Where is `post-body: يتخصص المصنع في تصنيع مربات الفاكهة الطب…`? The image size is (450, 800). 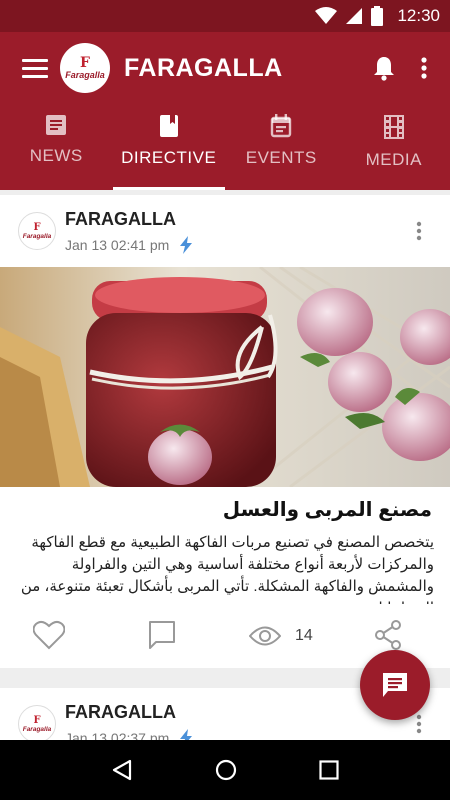 post-body: يتخصص المصنع في تصنيع مربات الفاكهة الطب… is located at coordinates (227, 569).